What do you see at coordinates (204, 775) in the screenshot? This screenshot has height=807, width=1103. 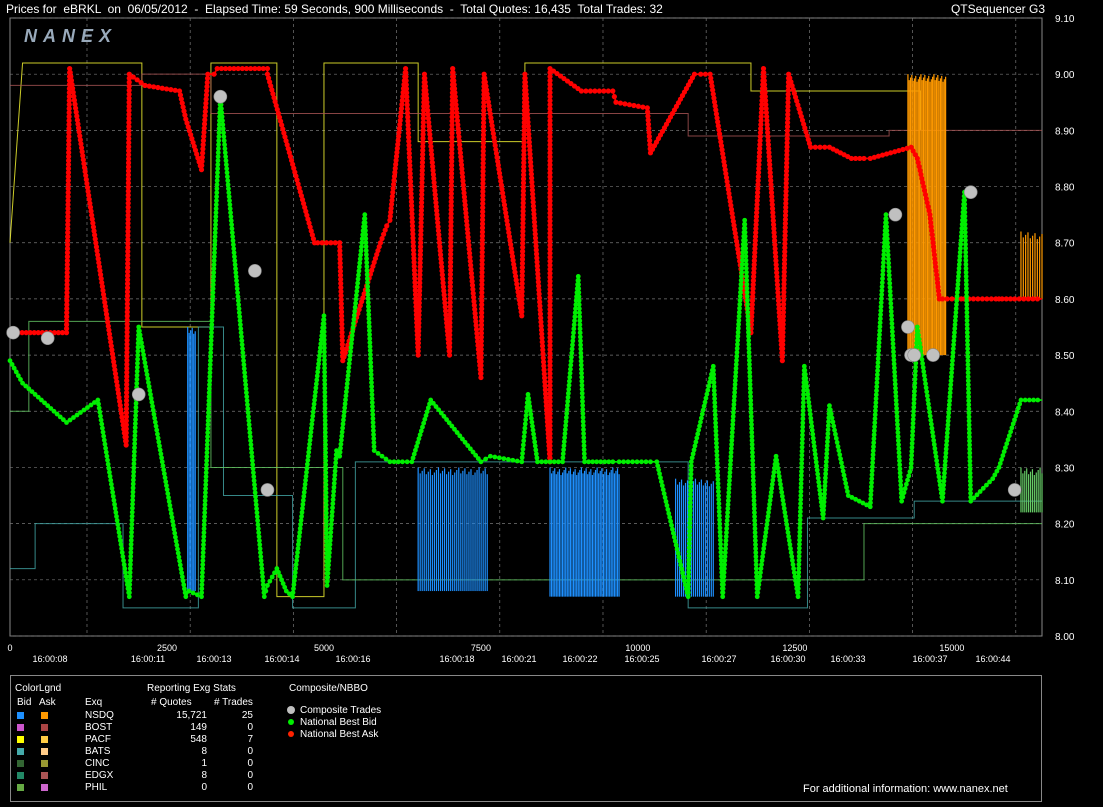 I see `legend-quotes: 8` at bounding box center [204, 775].